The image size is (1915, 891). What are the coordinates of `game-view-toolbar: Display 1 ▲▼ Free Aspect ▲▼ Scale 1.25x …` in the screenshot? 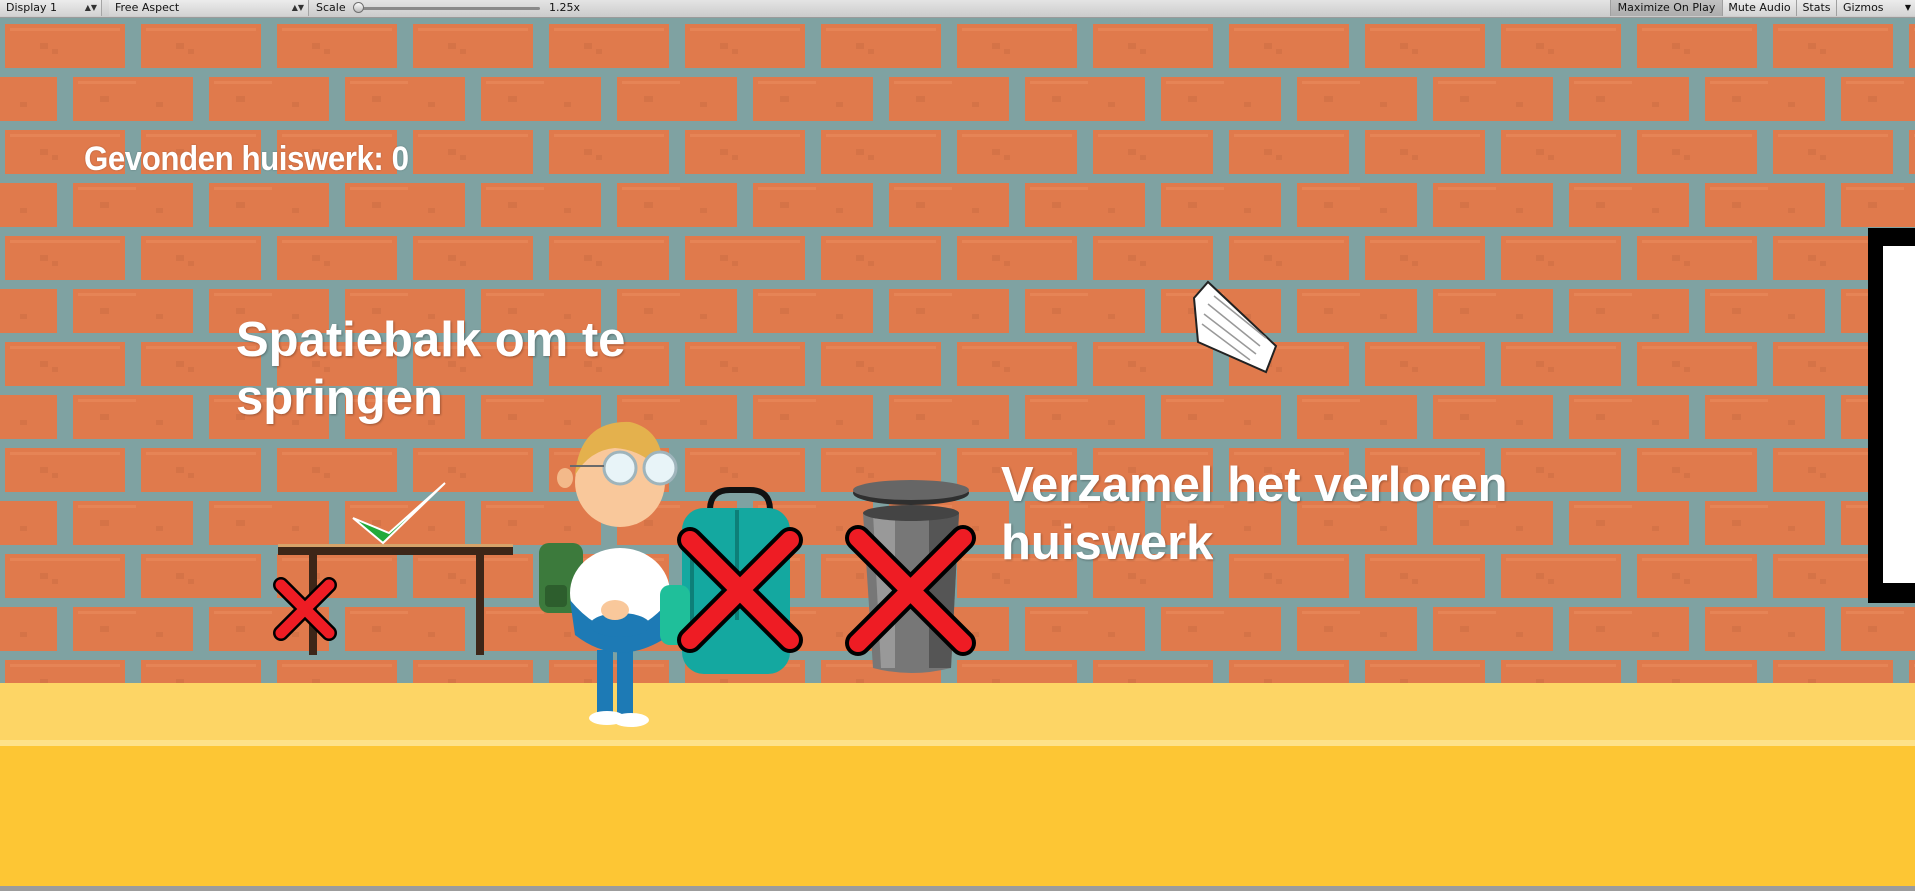 It's located at (957, 9).